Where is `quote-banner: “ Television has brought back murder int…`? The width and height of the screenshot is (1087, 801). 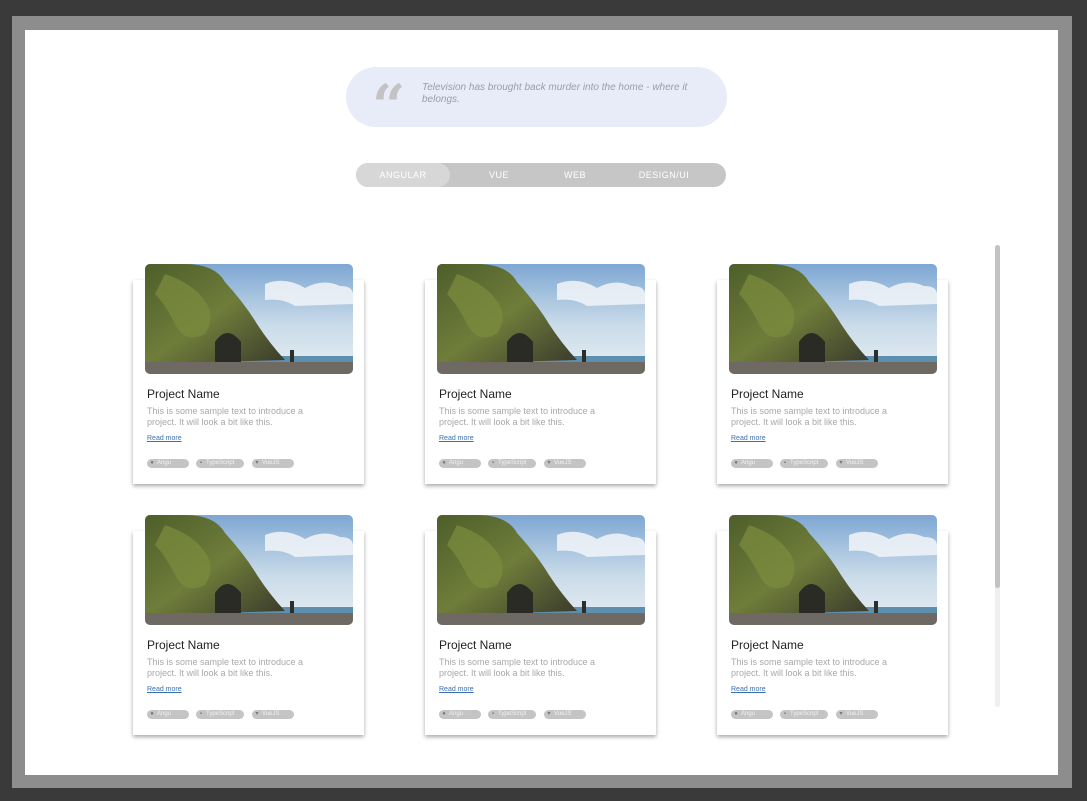 quote-banner: “ Television has brought back murder int… is located at coordinates (536, 103).